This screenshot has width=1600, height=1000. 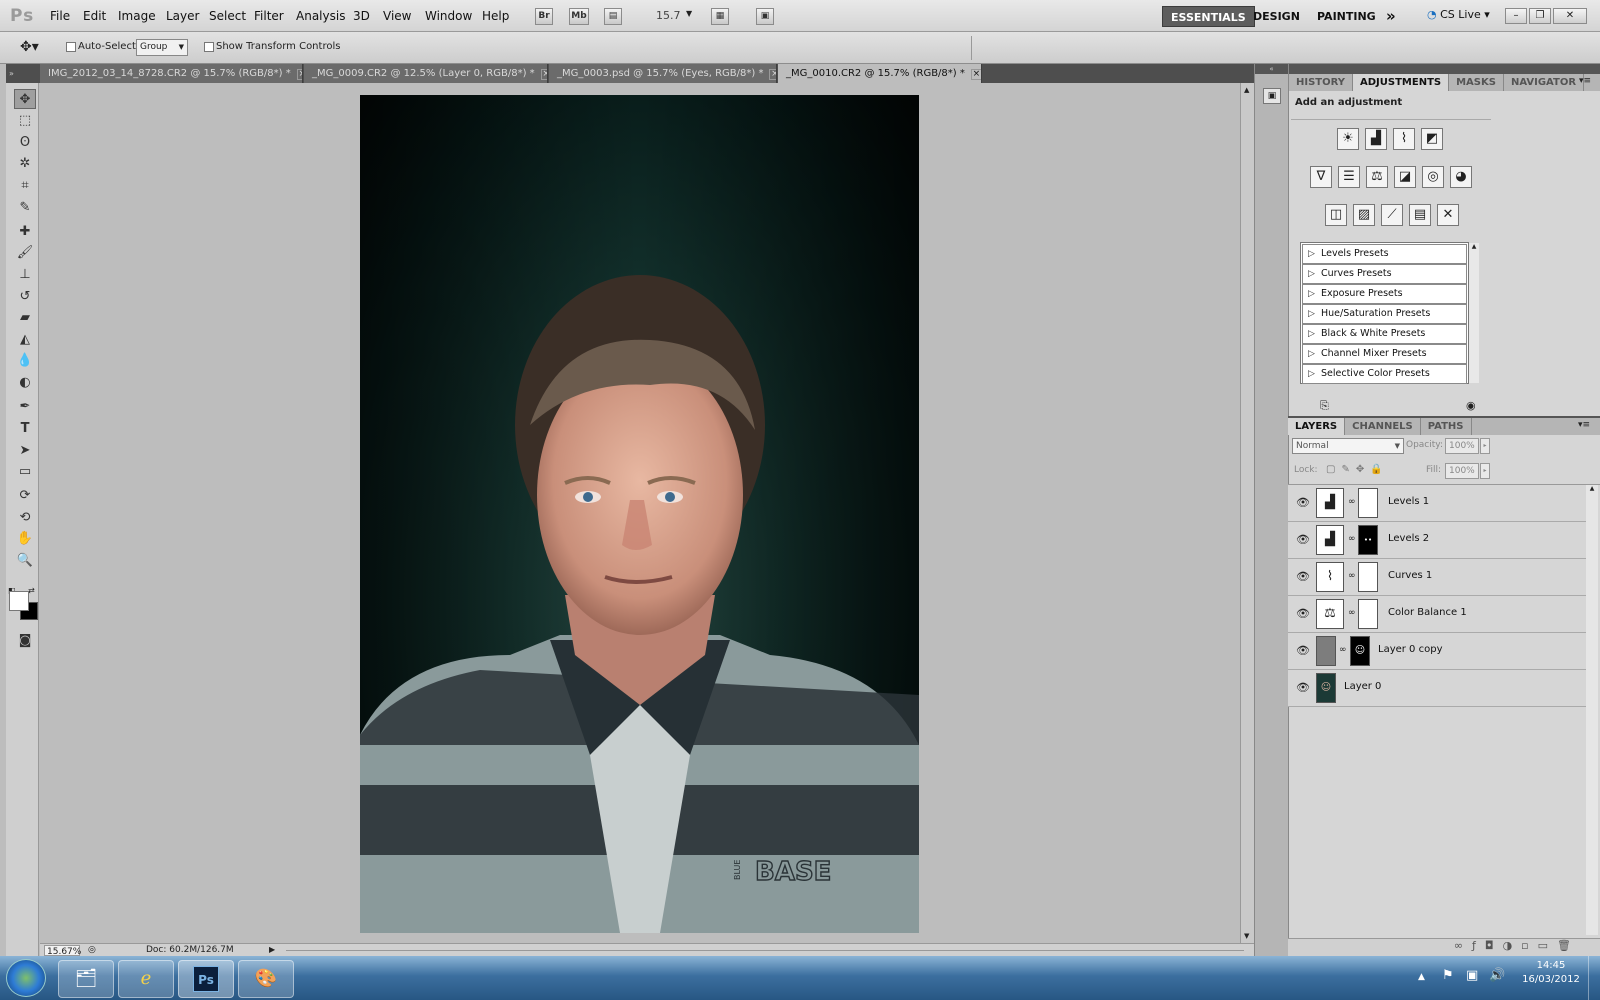 What do you see at coordinates (1421, 977) in the screenshot?
I see `show-hidden-icons: ▲` at bounding box center [1421, 977].